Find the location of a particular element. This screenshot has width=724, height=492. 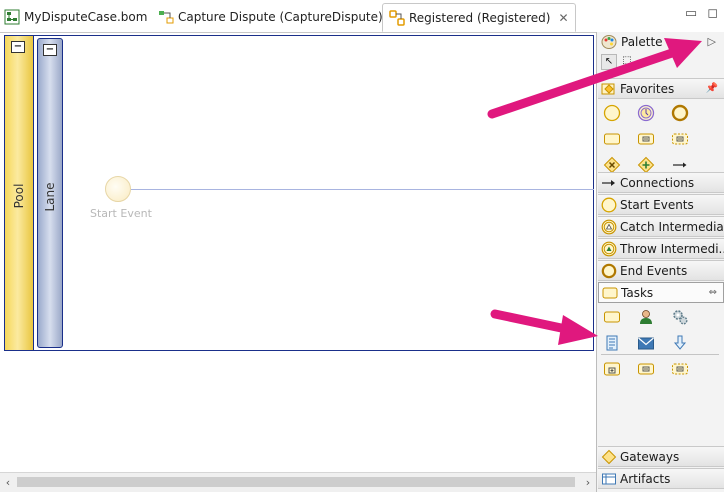

favorites-grid is located at coordinates (654, 139).